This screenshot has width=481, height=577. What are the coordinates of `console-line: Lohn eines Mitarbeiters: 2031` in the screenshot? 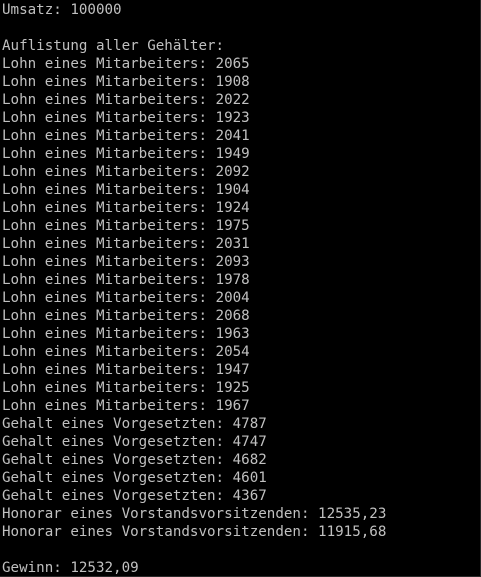 It's located at (126, 244).